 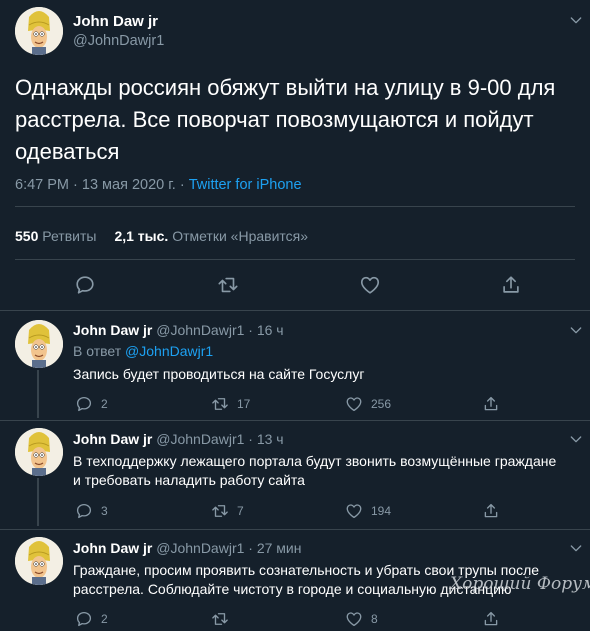 I want to click on likes-stat: 2,1 тыс. Отметки «Нравится», so click(x=211, y=236).